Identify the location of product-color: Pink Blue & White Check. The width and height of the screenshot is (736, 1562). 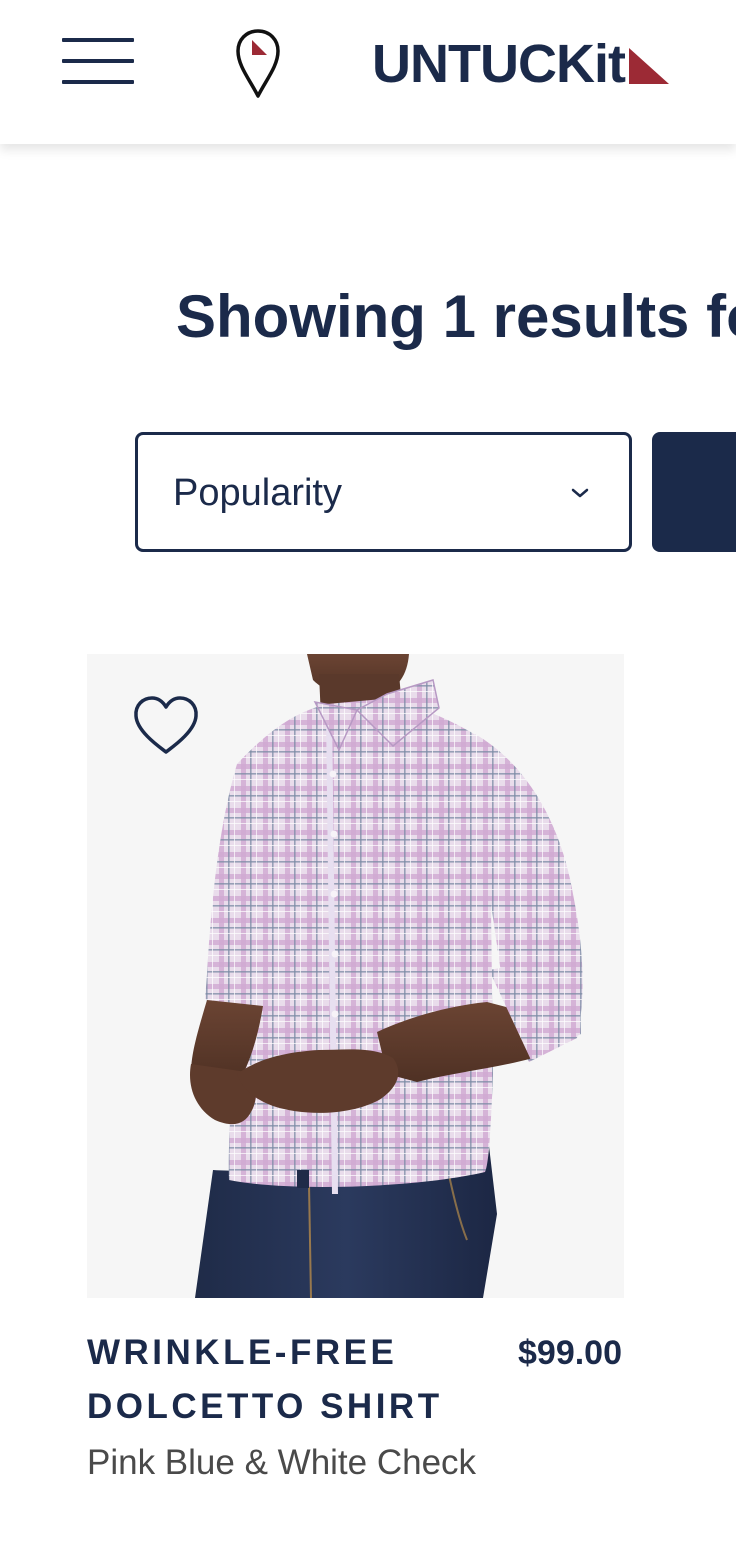
(282, 1462).